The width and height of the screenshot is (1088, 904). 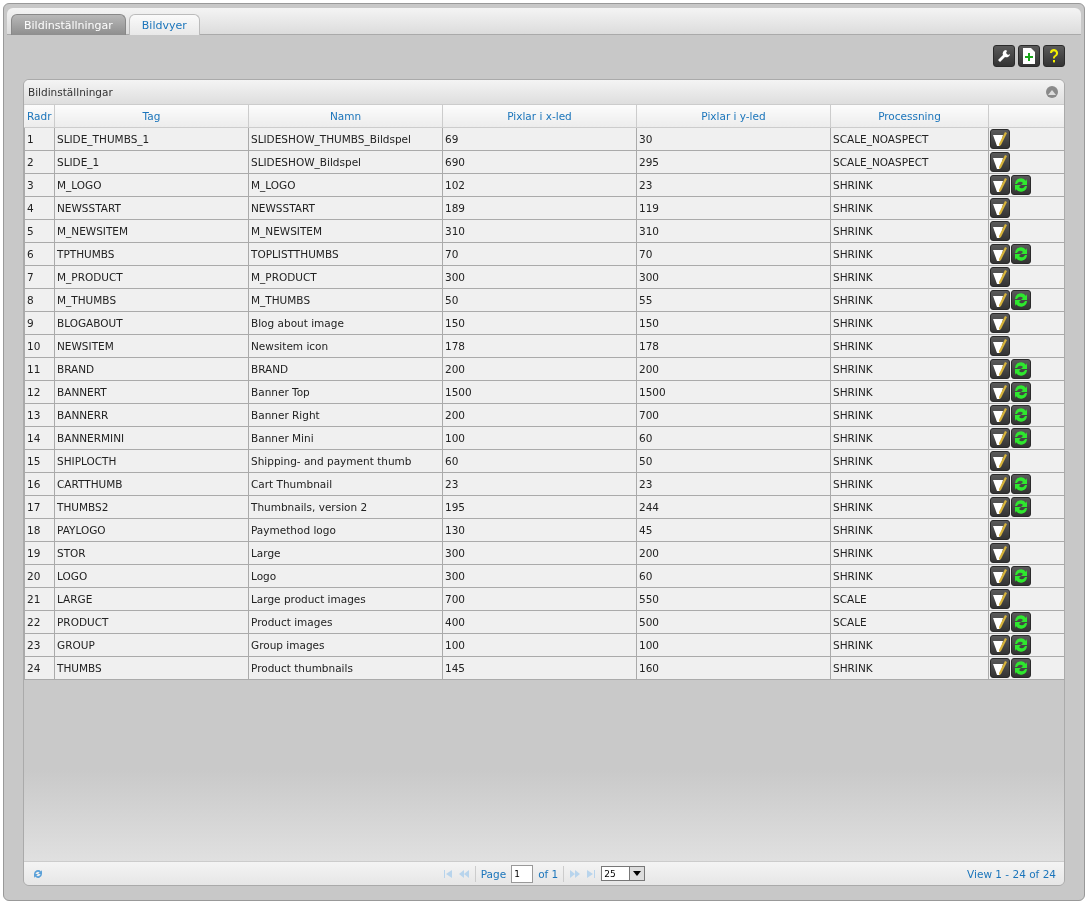 I want to click on table-cell: 8, so click(x=39, y=300).